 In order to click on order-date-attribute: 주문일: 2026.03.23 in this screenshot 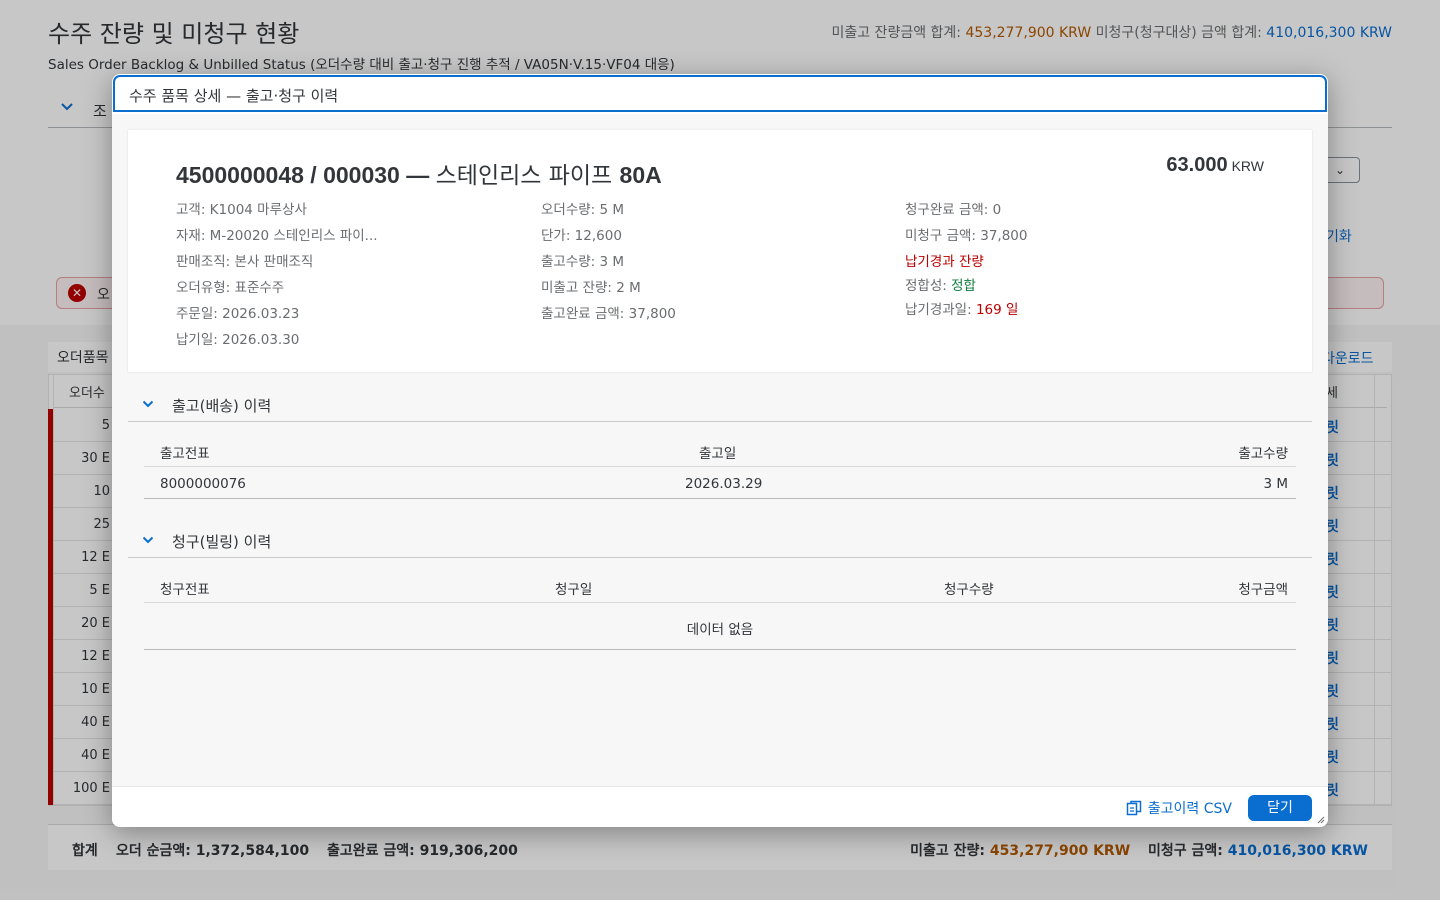, I will do `click(238, 314)`.